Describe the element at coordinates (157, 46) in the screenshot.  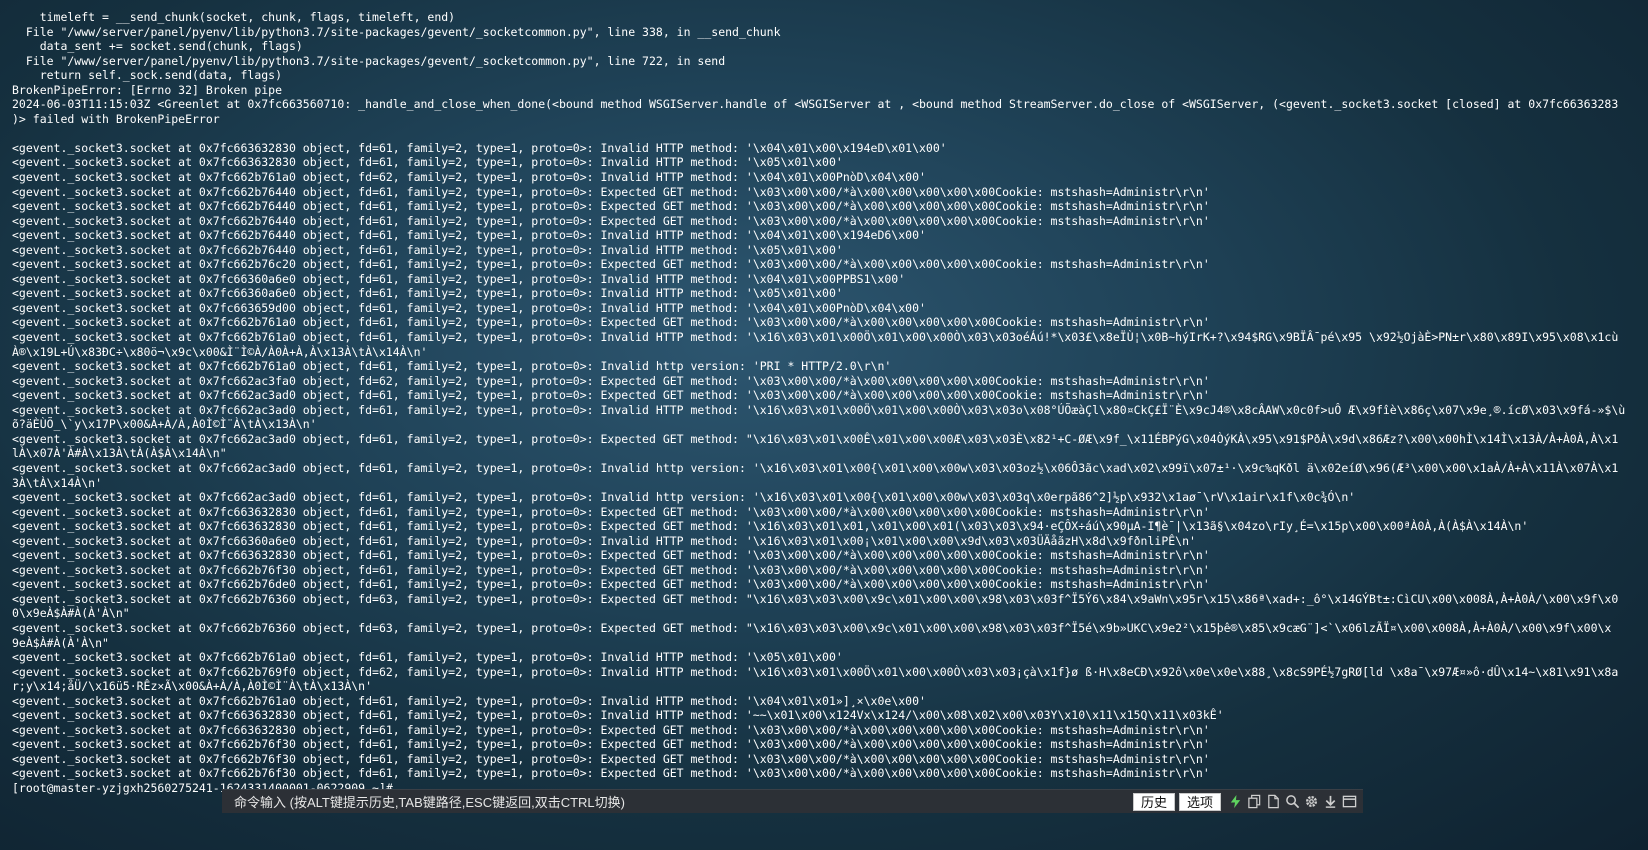
I see `terminal-line: data_sent += socket.send(chunk, flags)` at that location.